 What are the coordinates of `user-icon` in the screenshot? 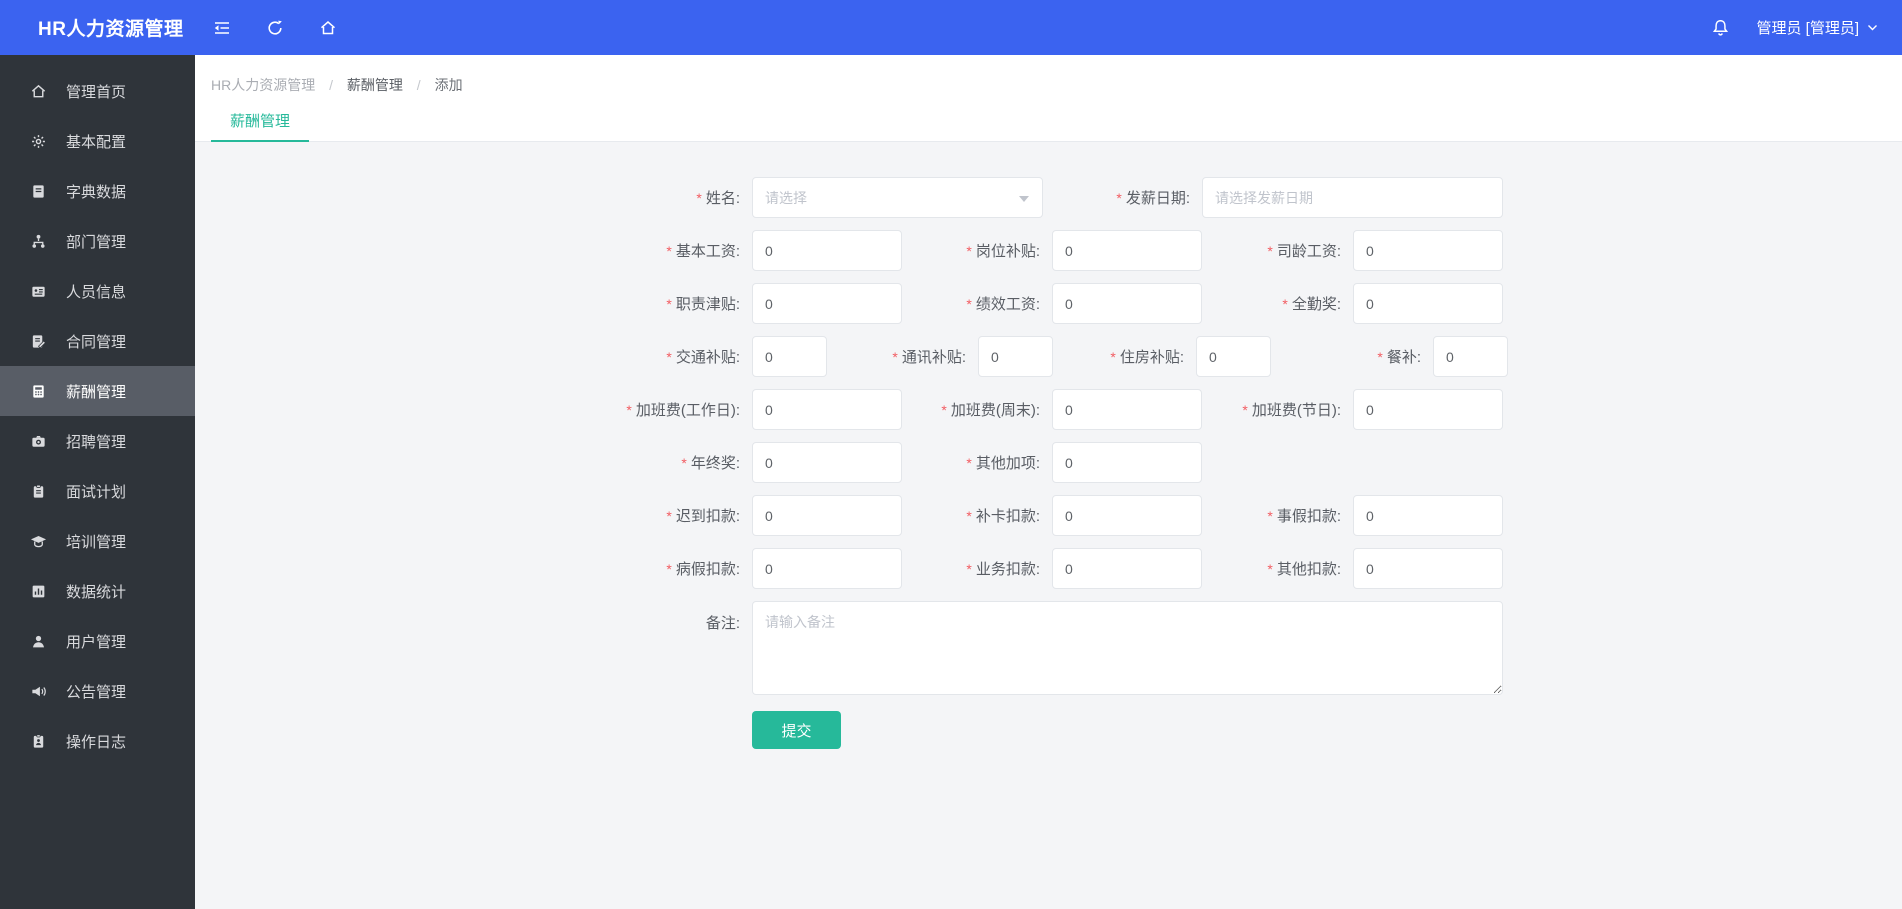 It's located at (38, 641).